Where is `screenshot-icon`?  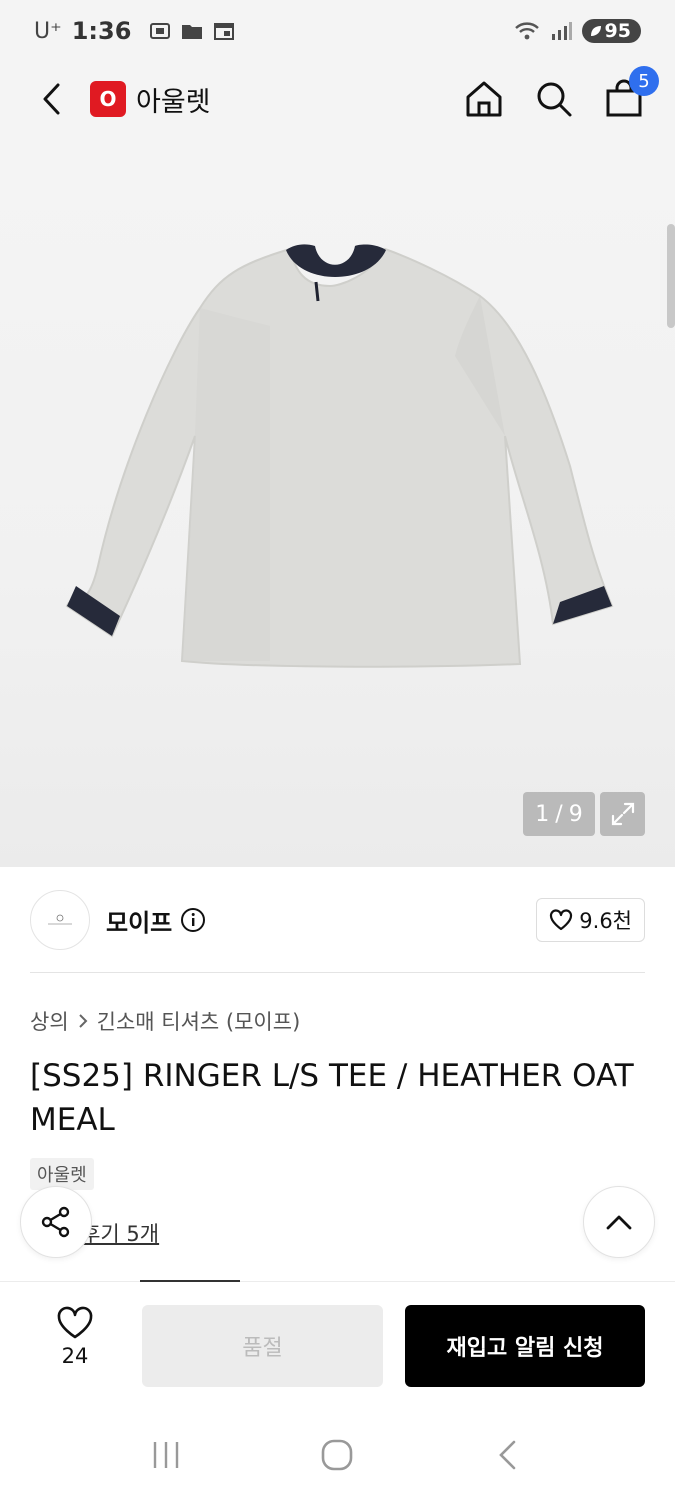 screenshot-icon is located at coordinates (160, 31).